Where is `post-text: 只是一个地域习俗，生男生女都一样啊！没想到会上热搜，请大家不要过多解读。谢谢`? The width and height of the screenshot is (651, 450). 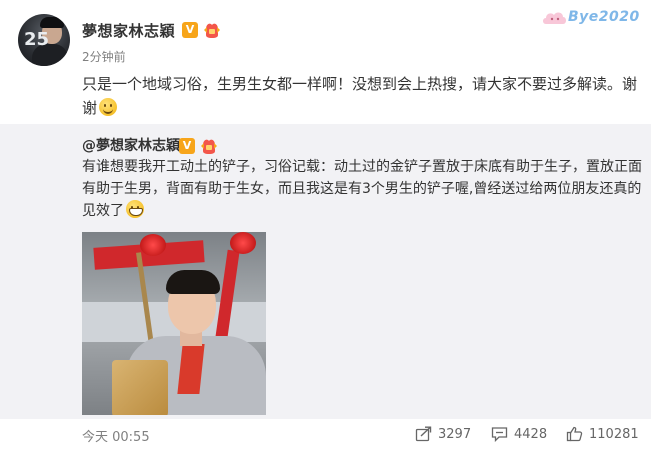
post-text: 只是一个地域习俗，生男生女都一样啊！没想到会上热搜，请大家不要过多解读。谢谢 is located at coordinates (359, 96).